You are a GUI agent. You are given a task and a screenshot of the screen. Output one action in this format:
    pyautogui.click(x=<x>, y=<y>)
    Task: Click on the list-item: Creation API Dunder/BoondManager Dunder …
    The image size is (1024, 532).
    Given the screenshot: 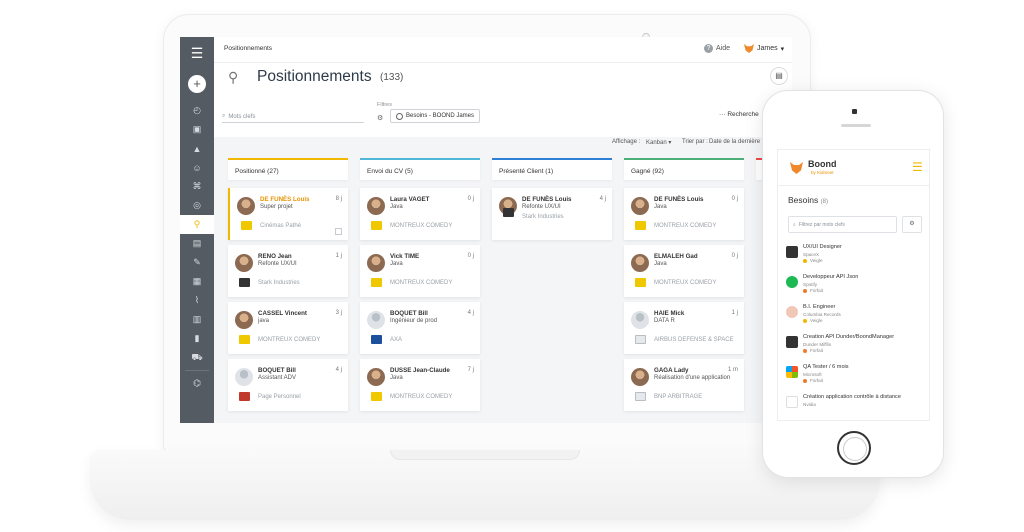 What is the action you would take?
    pyautogui.click(x=856, y=348)
    